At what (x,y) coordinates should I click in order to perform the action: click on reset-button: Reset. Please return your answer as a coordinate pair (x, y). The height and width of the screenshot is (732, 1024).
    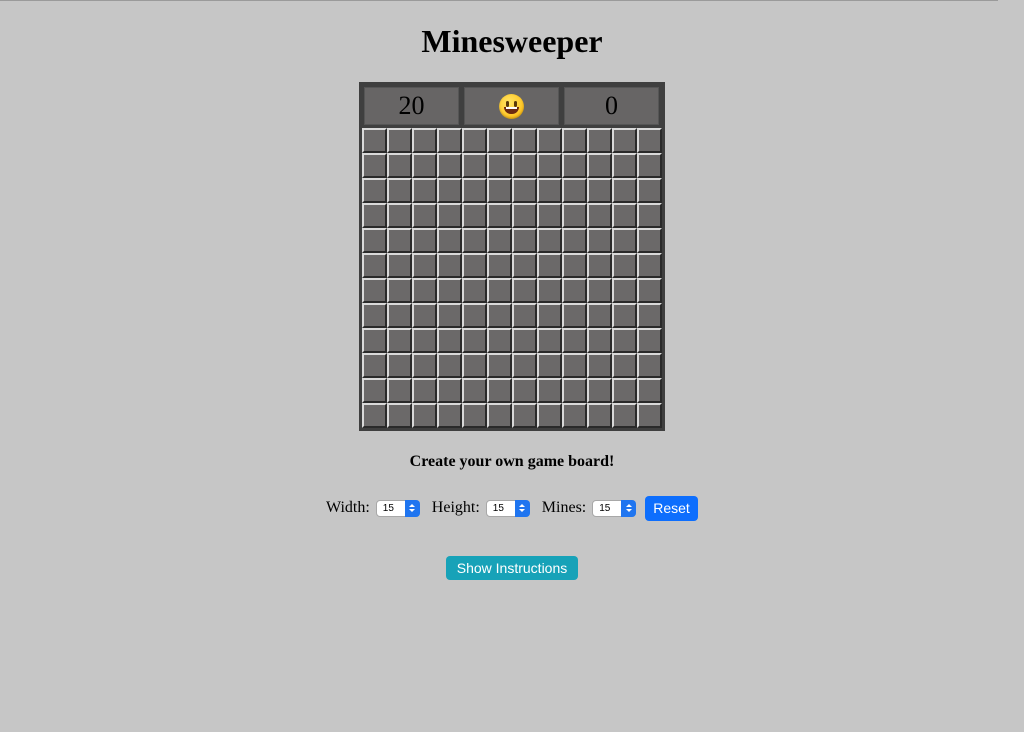
    Looking at the image, I should click on (671, 508).